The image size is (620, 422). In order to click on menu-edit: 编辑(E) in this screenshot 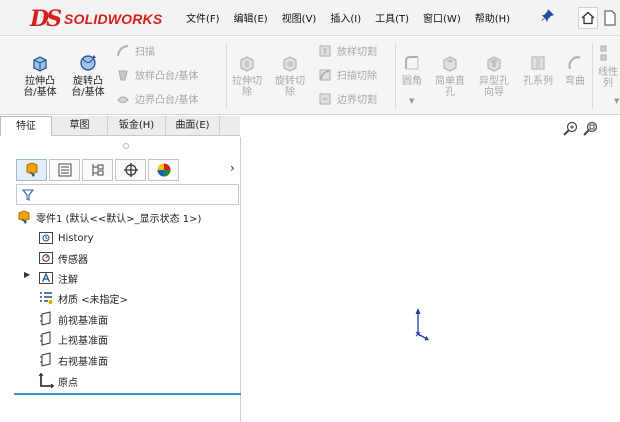, I will do `click(251, 17)`.